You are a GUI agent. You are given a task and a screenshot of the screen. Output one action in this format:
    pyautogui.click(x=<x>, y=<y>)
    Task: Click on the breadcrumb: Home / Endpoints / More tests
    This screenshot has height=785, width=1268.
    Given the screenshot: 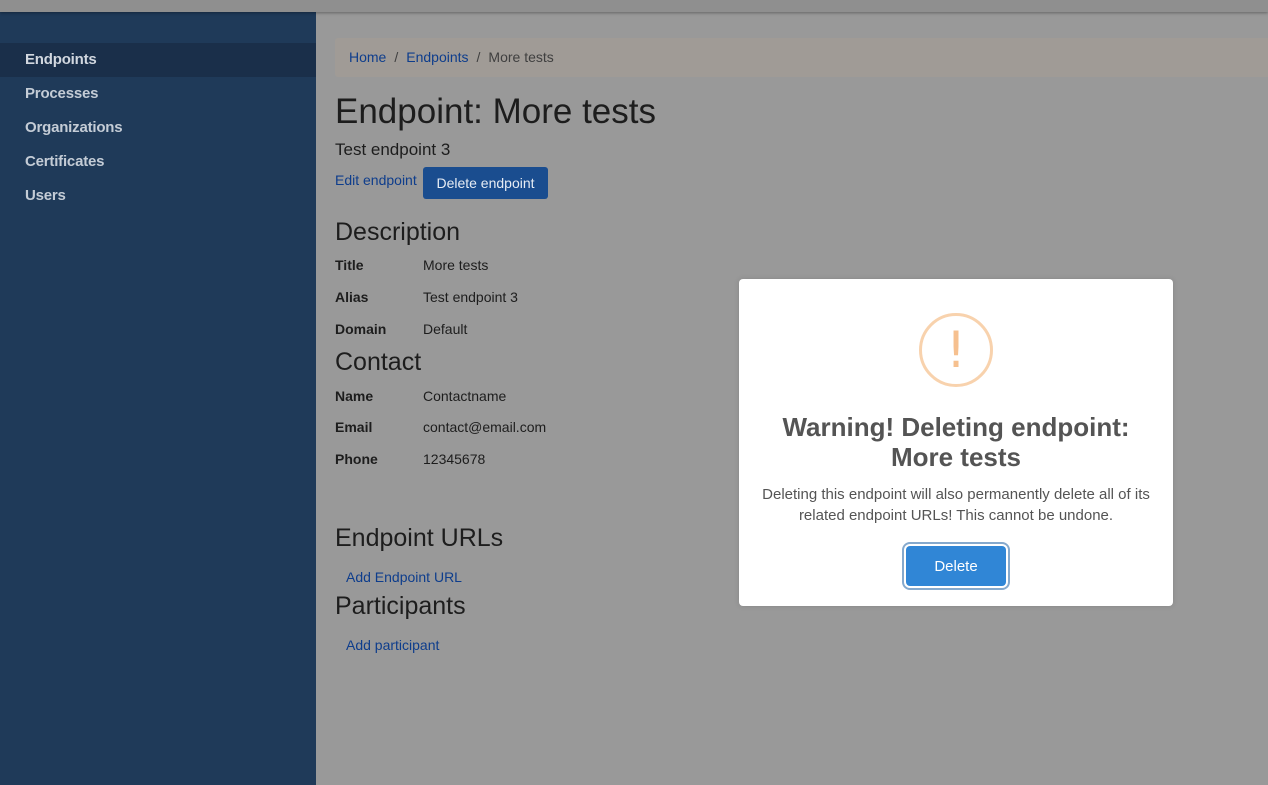 What is the action you would take?
    pyautogui.click(x=801, y=57)
    